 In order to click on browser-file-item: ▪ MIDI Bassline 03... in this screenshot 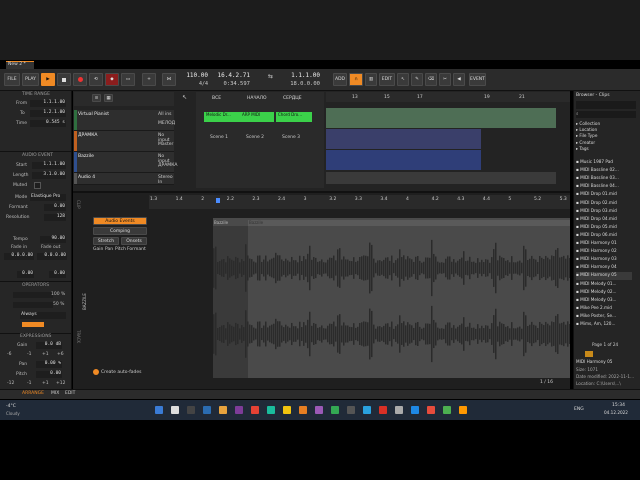, I will do `click(604, 179)`.